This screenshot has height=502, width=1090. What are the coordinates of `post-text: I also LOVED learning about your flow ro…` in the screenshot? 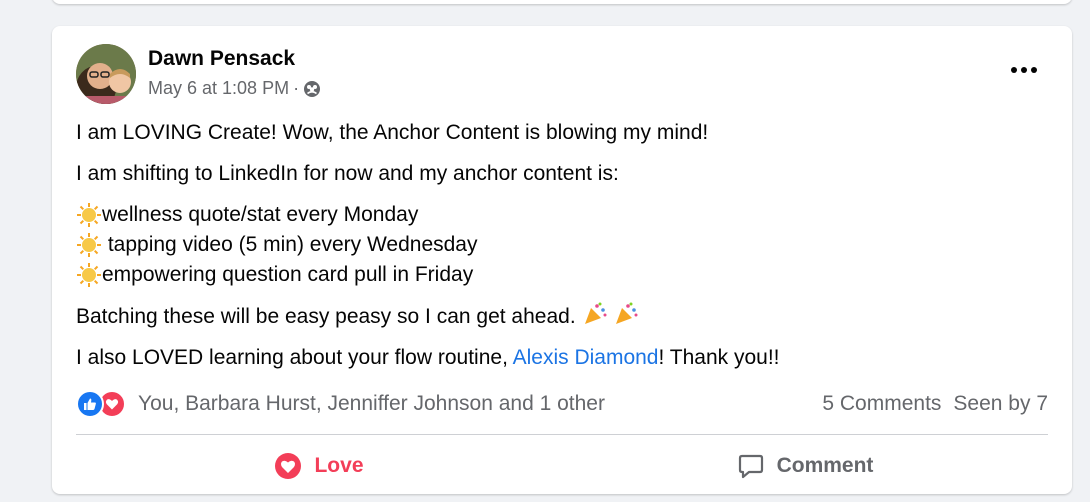 It's located at (294, 357).